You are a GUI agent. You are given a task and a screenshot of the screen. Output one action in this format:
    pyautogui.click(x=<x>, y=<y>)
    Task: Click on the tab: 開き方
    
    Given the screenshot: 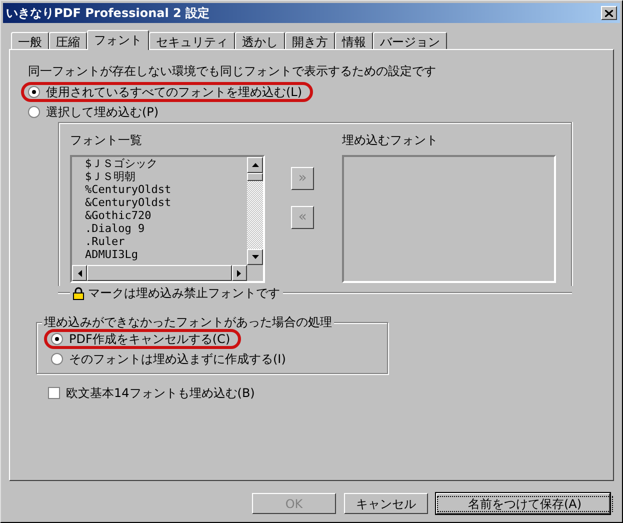 What is the action you would take?
    pyautogui.click(x=310, y=40)
    